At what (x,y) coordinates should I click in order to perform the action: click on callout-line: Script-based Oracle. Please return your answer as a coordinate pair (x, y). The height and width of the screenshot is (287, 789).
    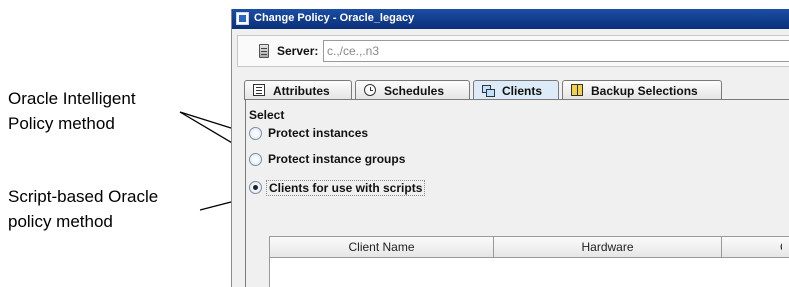
    Looking at the image, I should click on (83, 196).